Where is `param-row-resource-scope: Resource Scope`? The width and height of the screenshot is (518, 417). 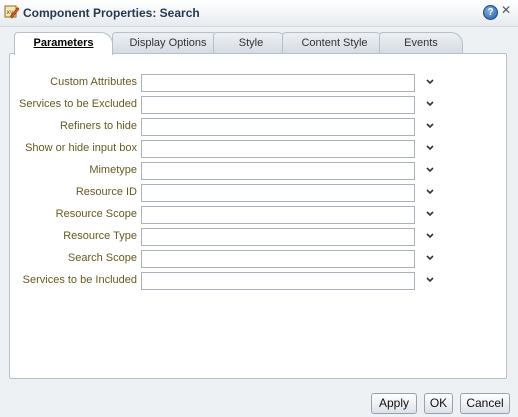
param-row-resource-scope: Resource Scope is located at coordinates (258, 215).